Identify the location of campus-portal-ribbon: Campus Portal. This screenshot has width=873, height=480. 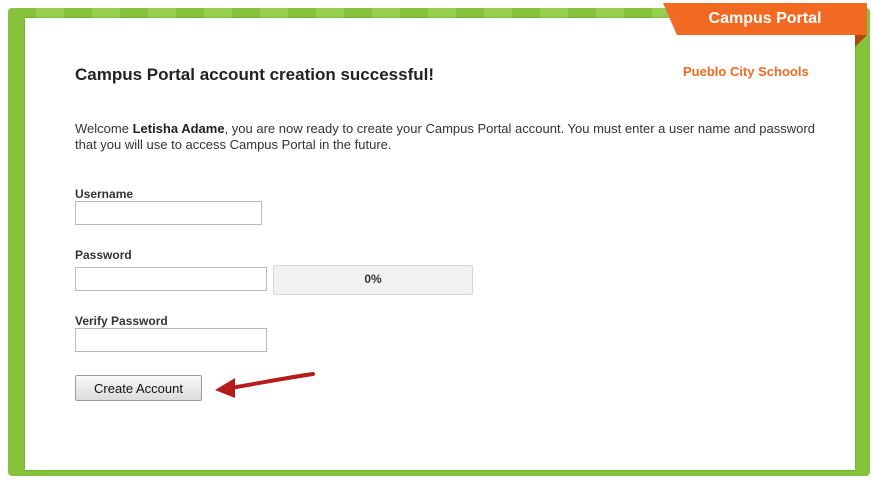
(765, 19).